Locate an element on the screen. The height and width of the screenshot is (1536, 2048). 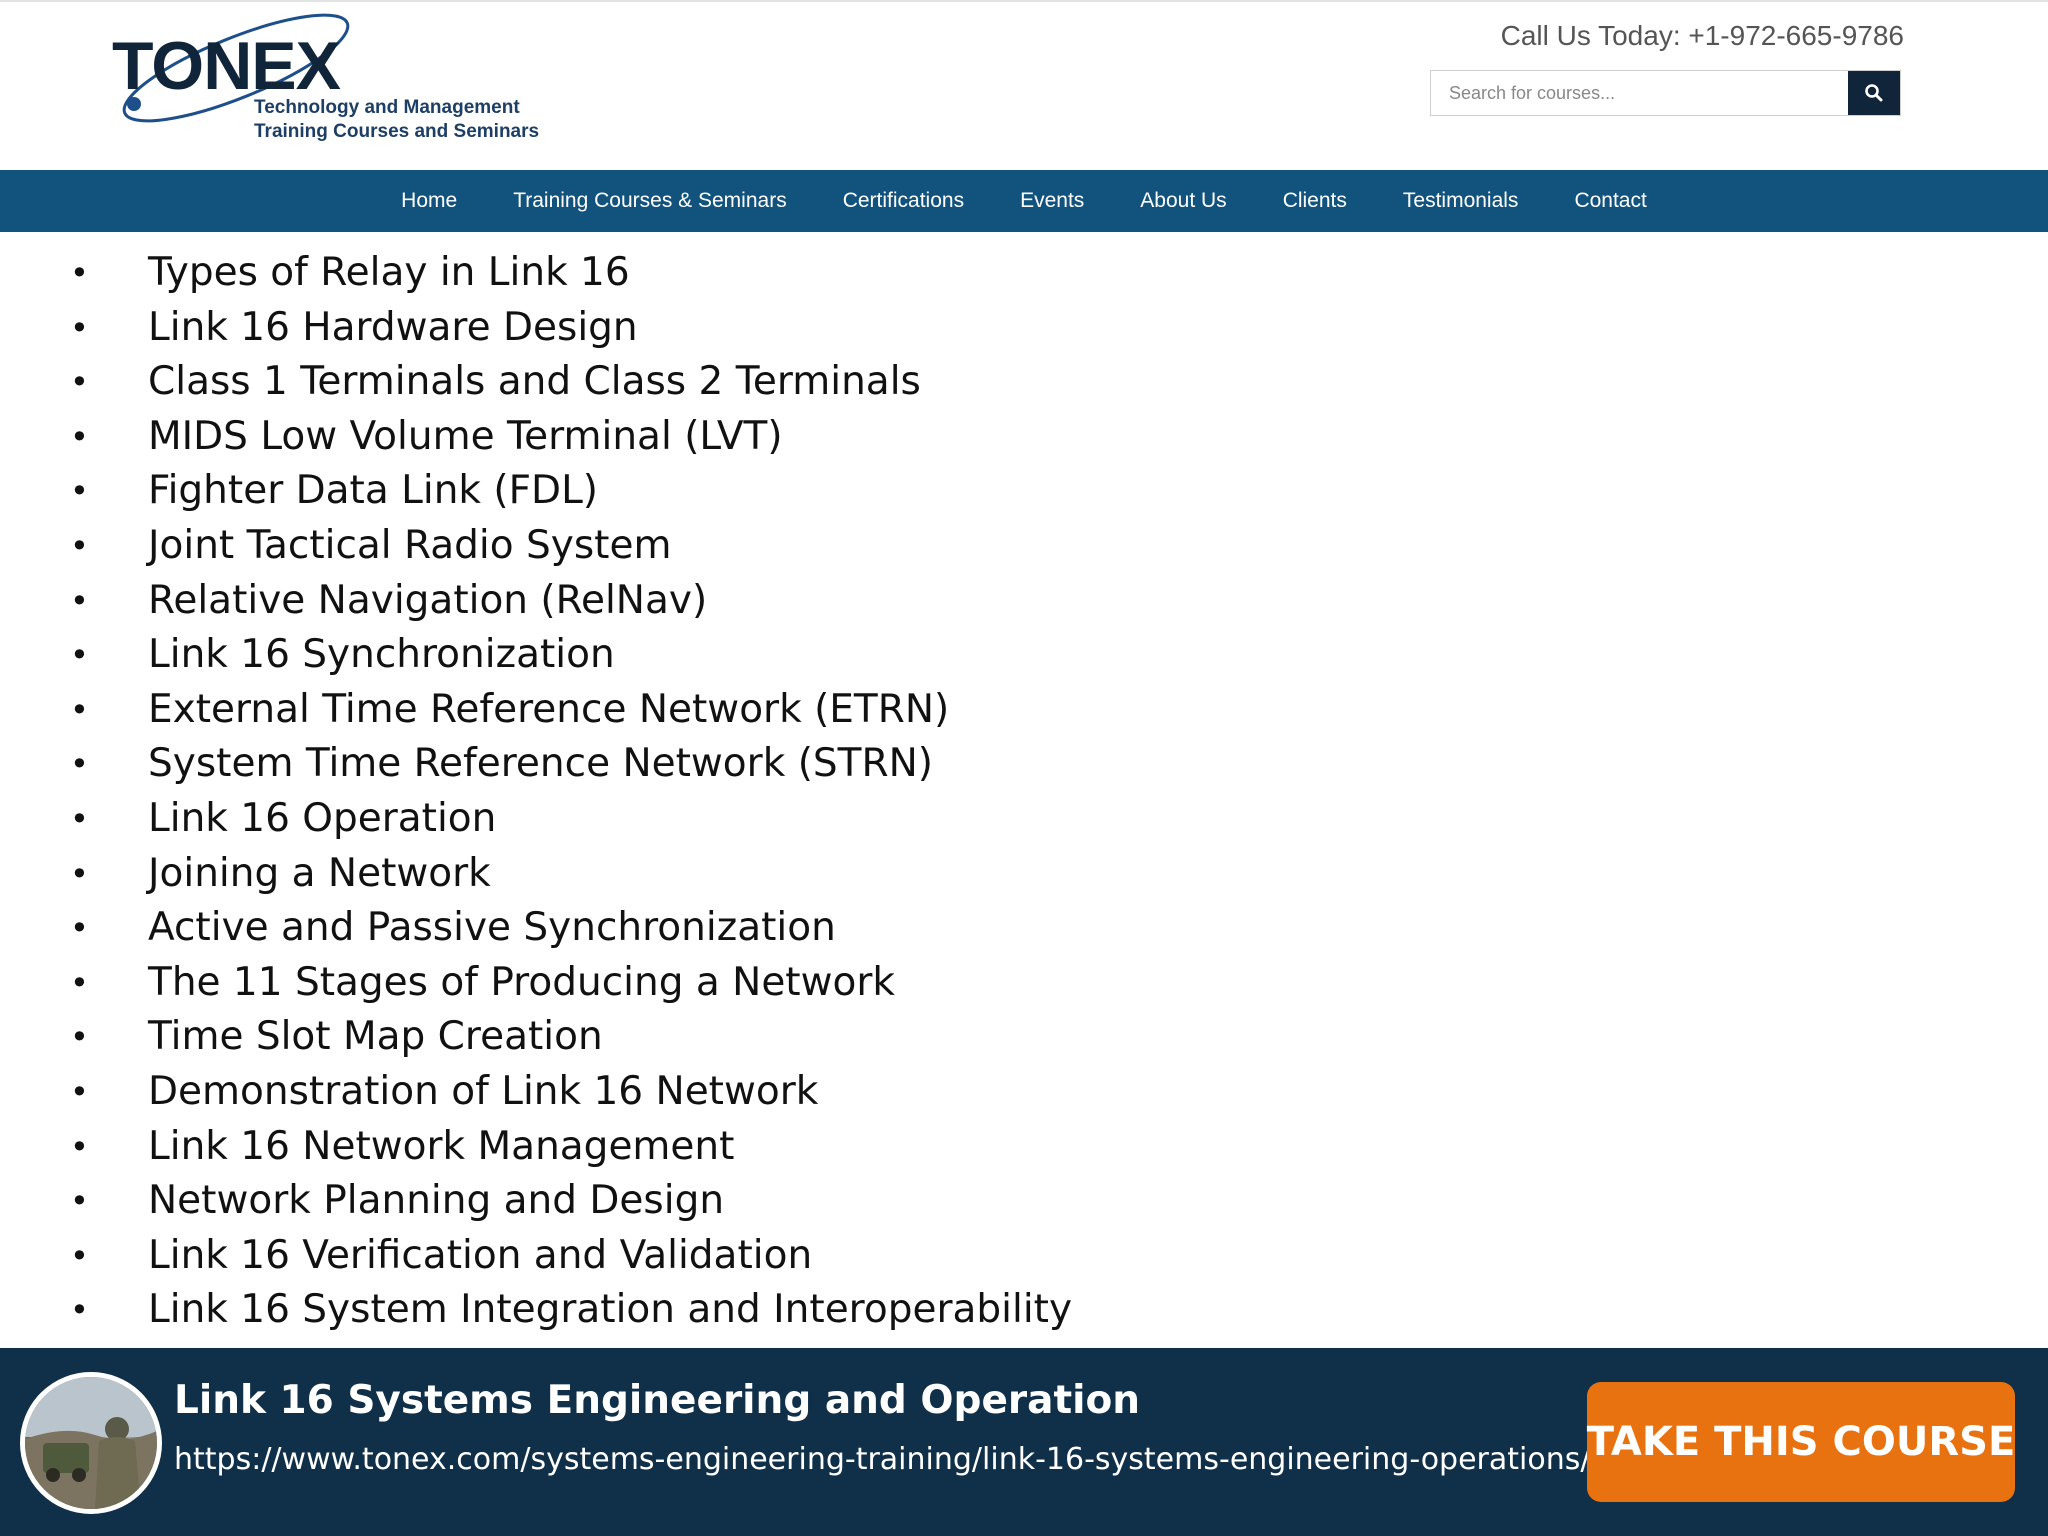
topic-text: Fighter Data Link (FDL) is located at coordinates (373, 491).